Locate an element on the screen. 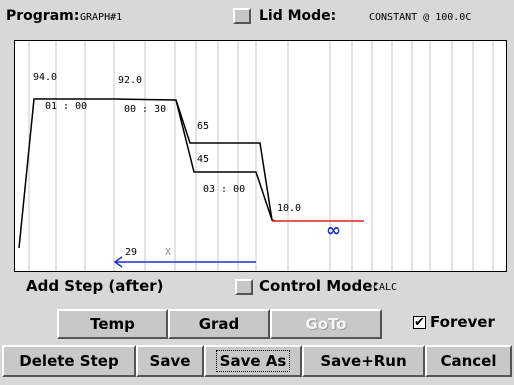  grad-button: Grad is located at coordinates (219, 324).